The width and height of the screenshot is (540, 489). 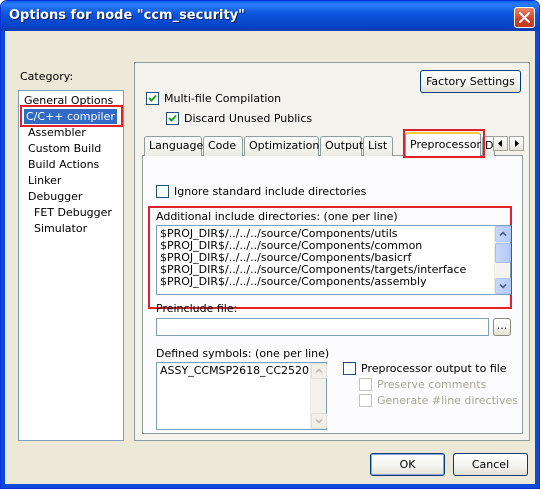 I want to click on close-button, so click(x=524, y=17).